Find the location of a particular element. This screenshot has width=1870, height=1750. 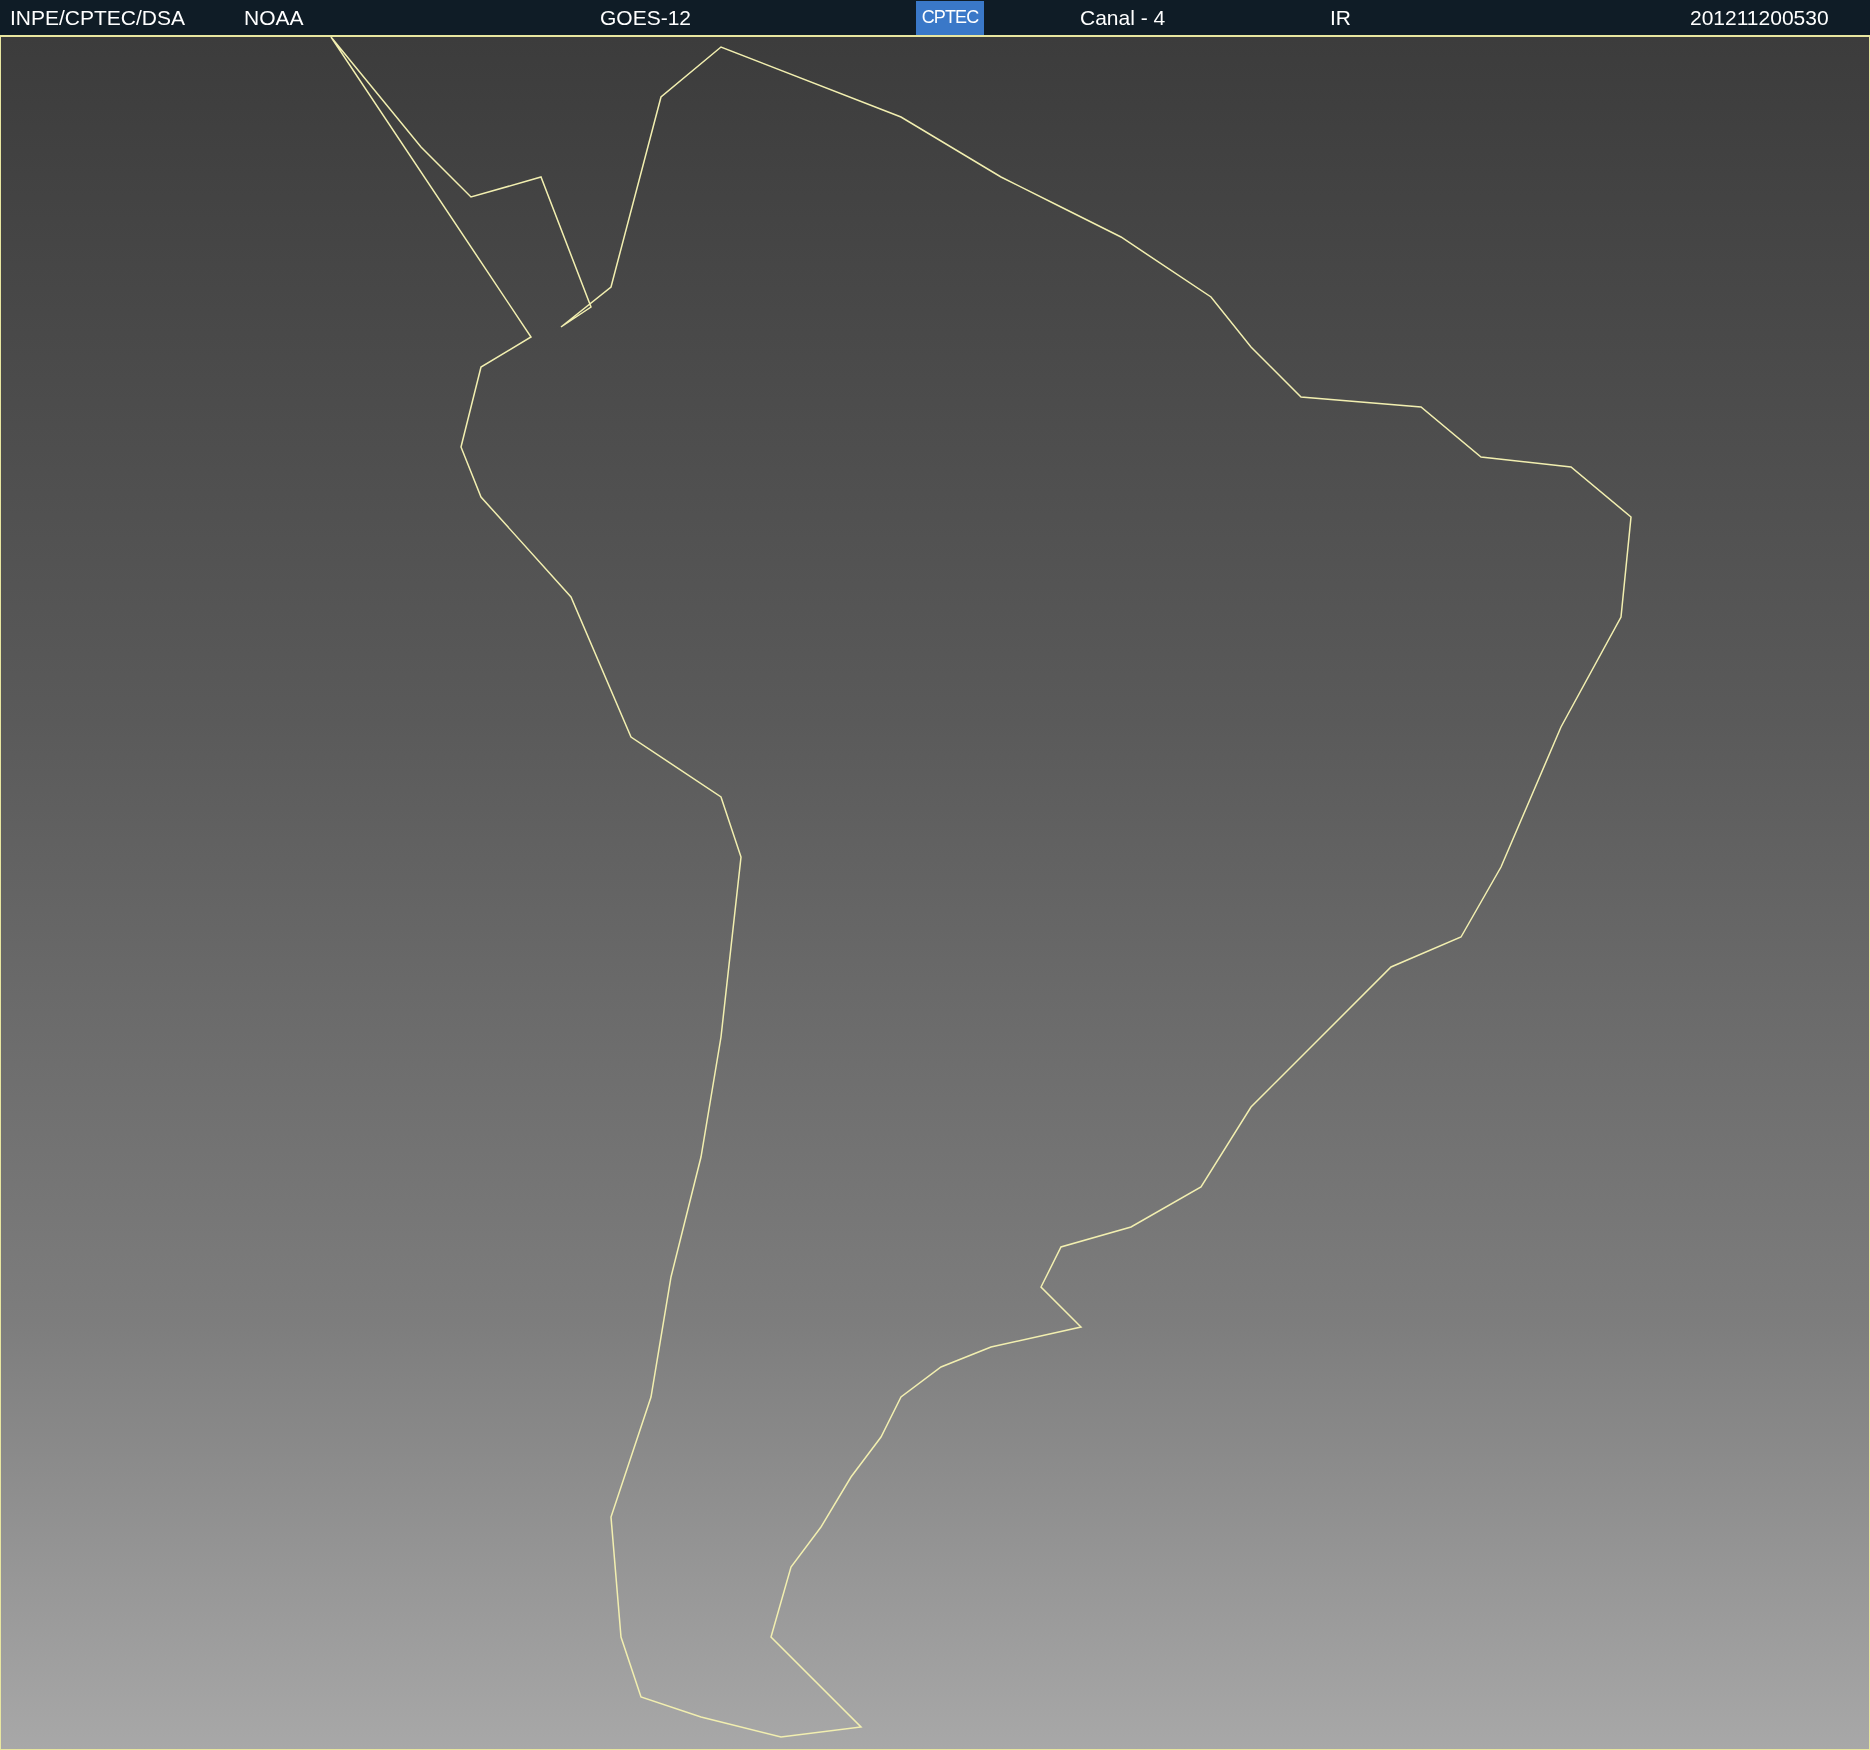

band-label: IR is located at coordinates (1340, 17).